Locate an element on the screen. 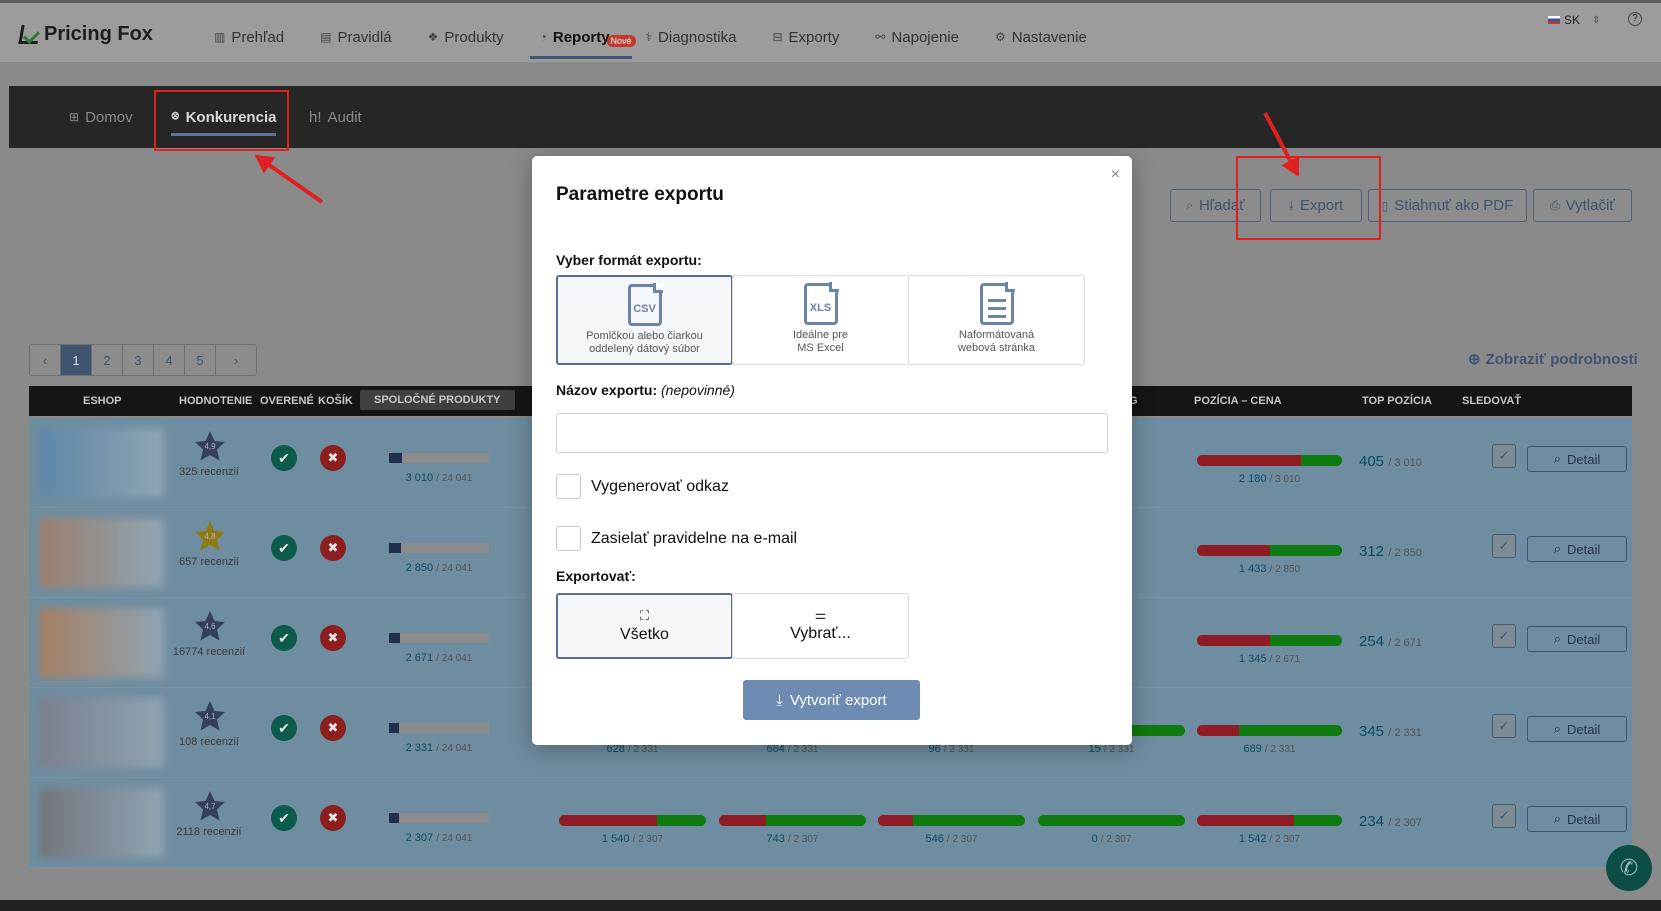 This screenshot has height=911, width=1661. col-top-position: TOP POZÍCIA is located at coordinates (1397, 401).